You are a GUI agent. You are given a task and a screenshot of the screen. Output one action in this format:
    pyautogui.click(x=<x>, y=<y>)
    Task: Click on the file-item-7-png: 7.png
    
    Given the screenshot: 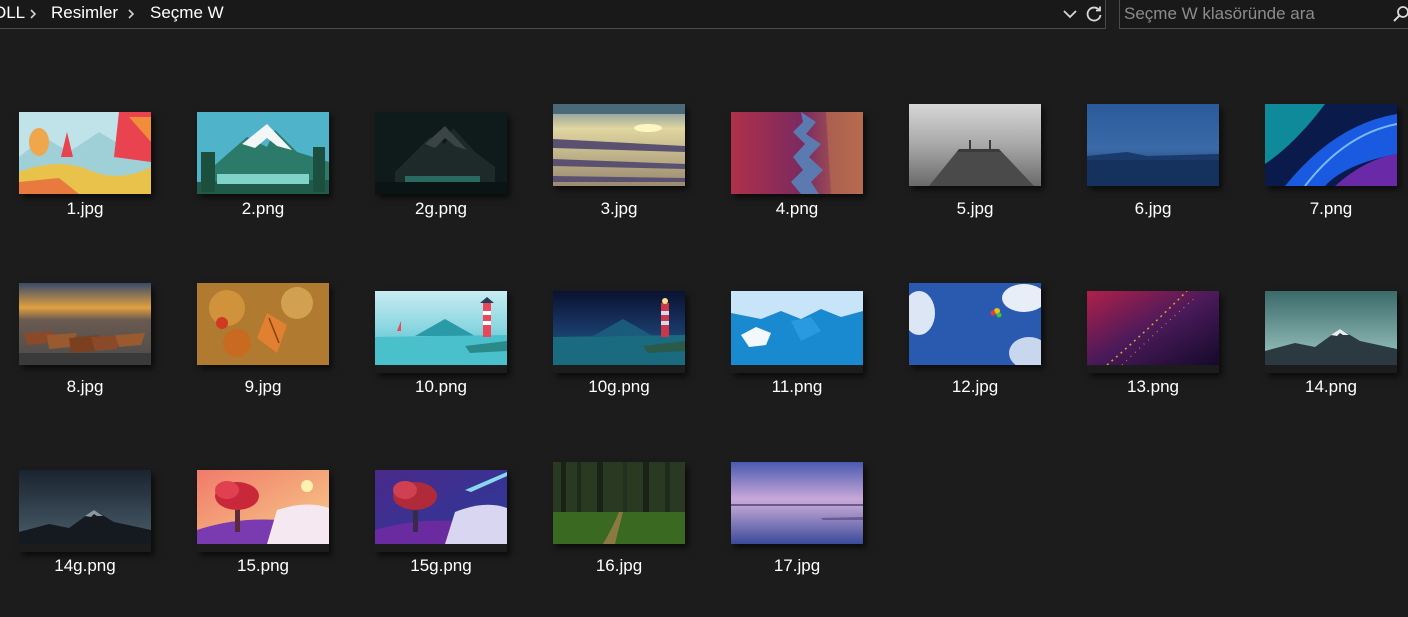 What is the action you would take?
    pyautogui.click(x=1327, y=175)
    